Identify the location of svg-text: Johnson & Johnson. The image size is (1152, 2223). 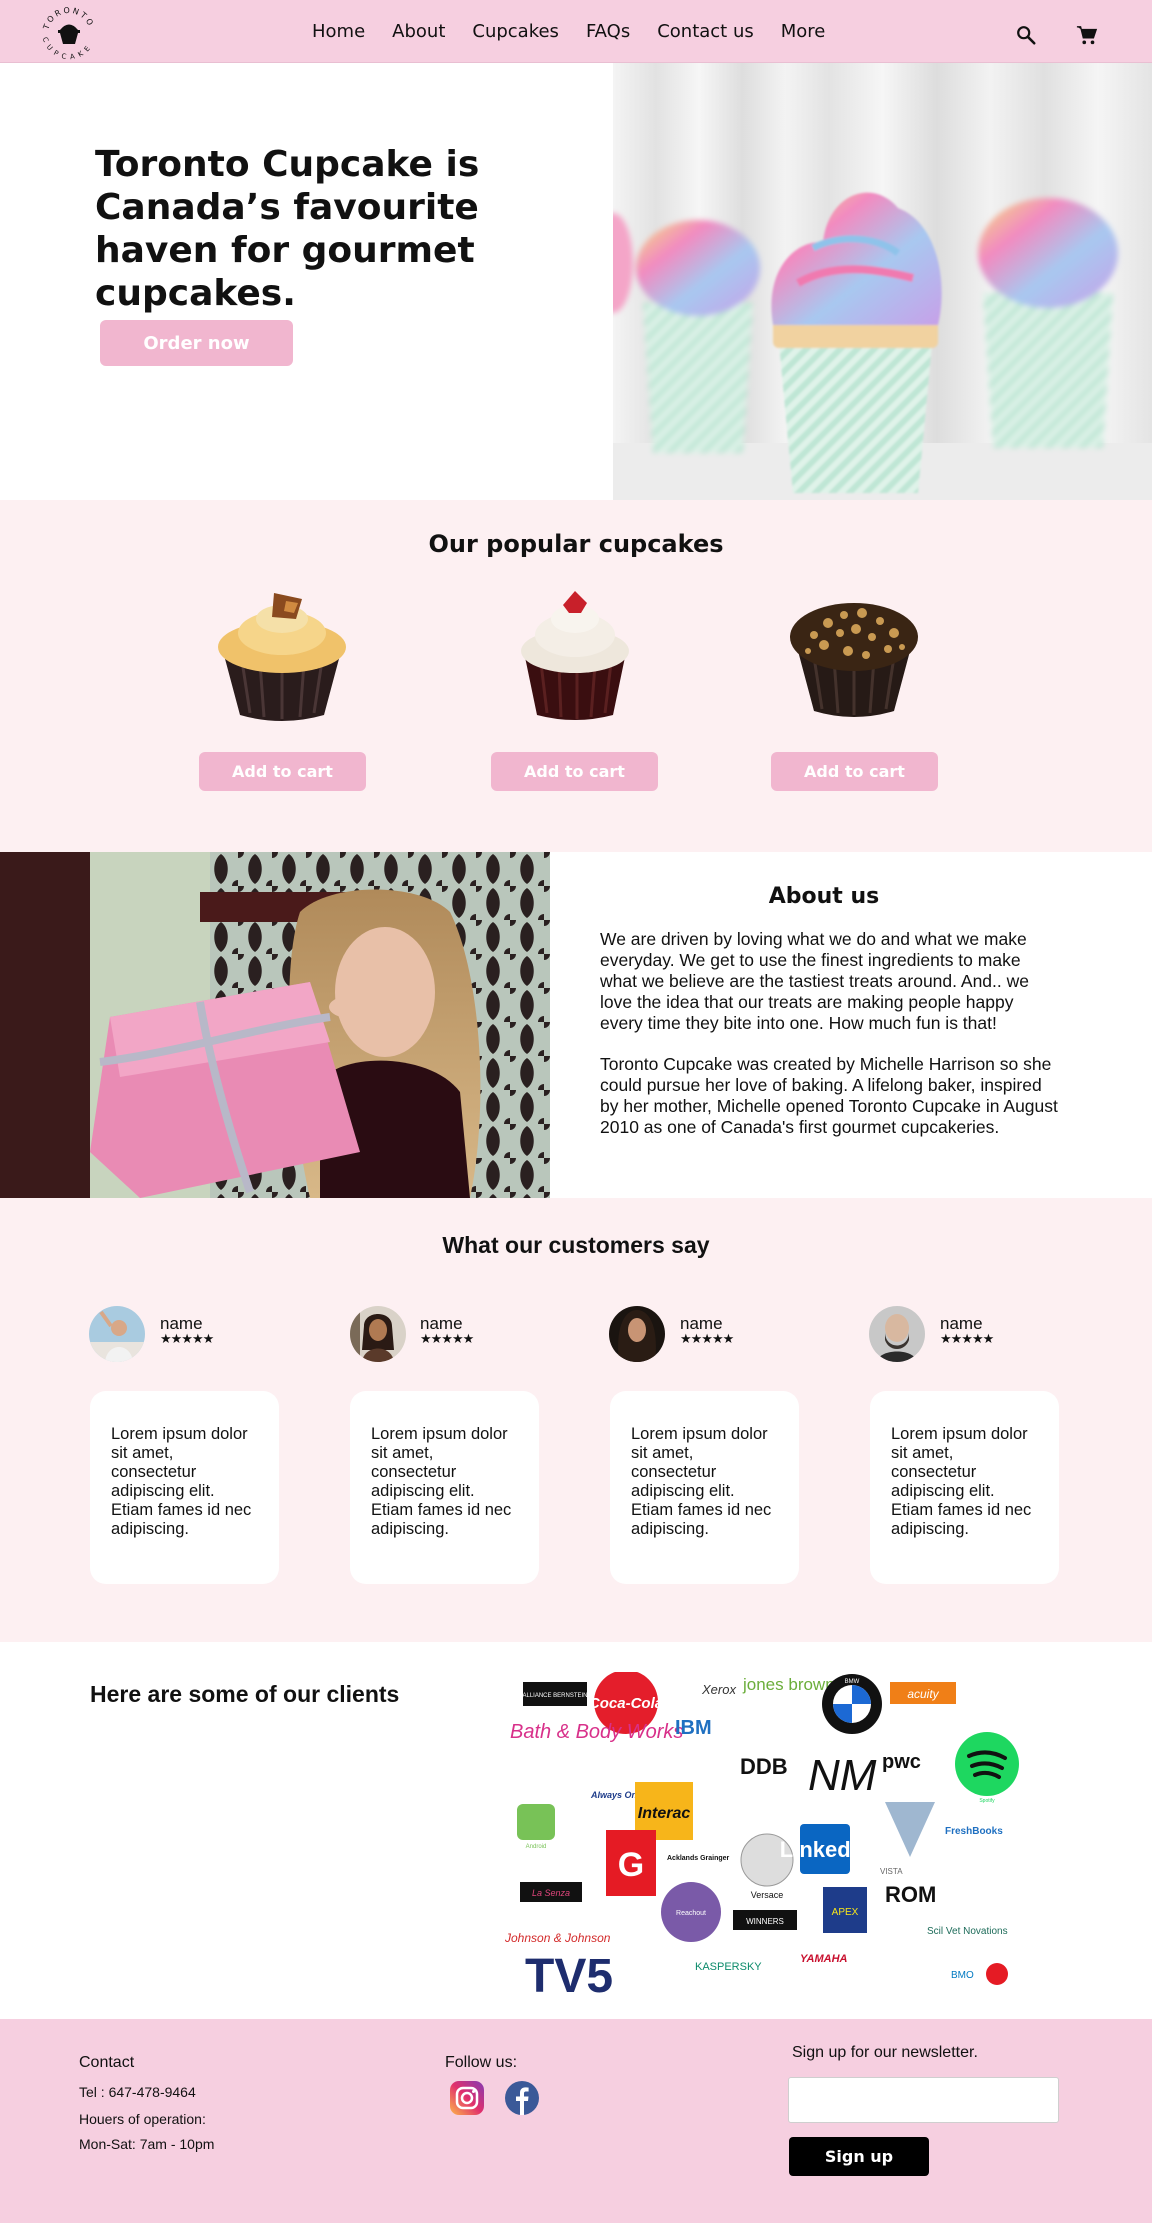
(558, 1938).